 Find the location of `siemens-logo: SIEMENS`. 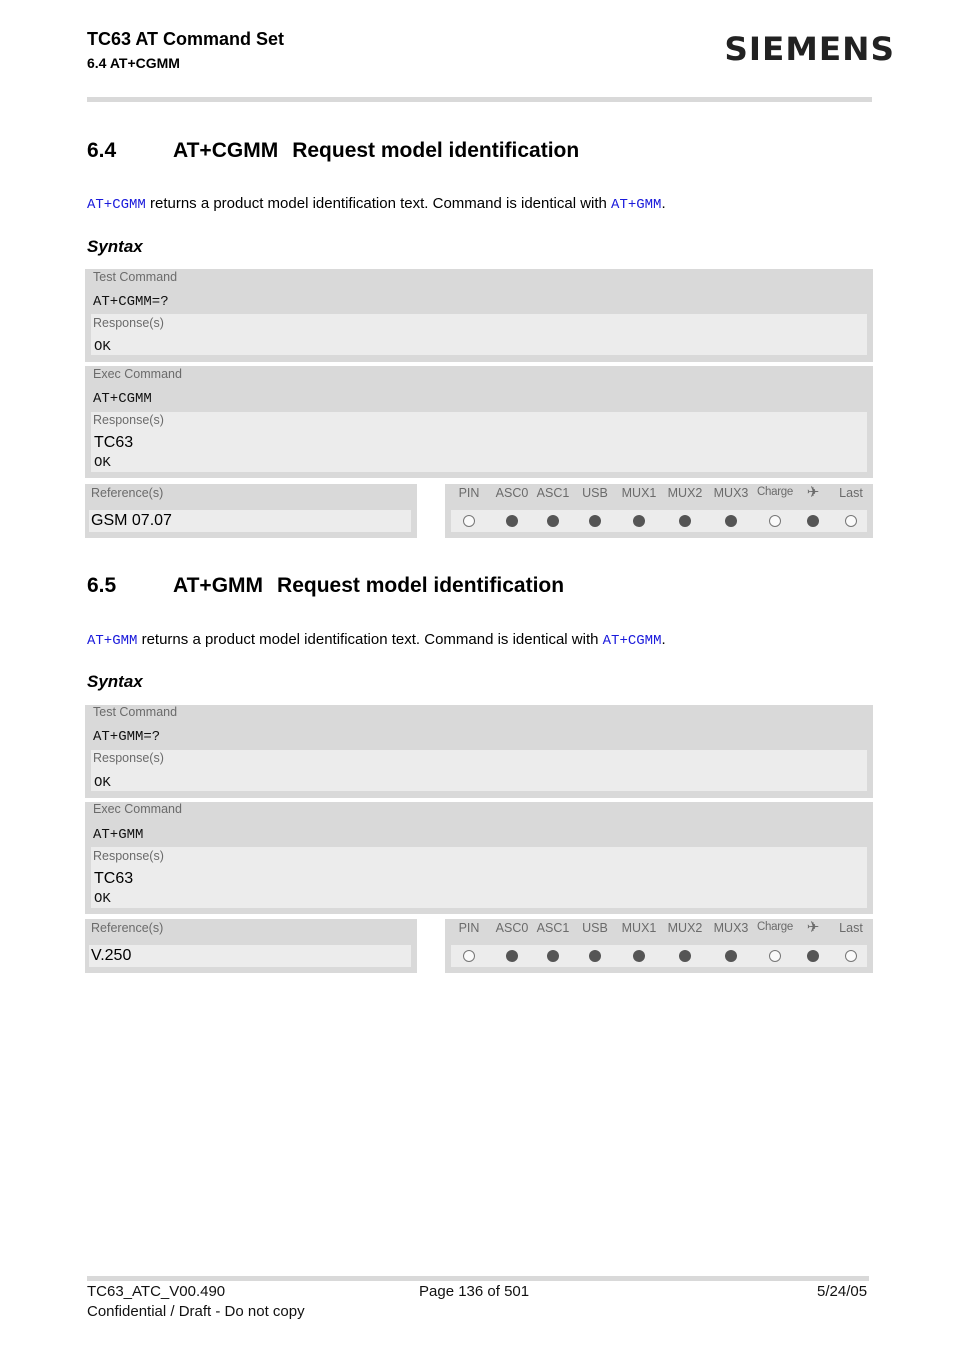

siemens-logo: SIEMENS is located at coordinates (810, 49).